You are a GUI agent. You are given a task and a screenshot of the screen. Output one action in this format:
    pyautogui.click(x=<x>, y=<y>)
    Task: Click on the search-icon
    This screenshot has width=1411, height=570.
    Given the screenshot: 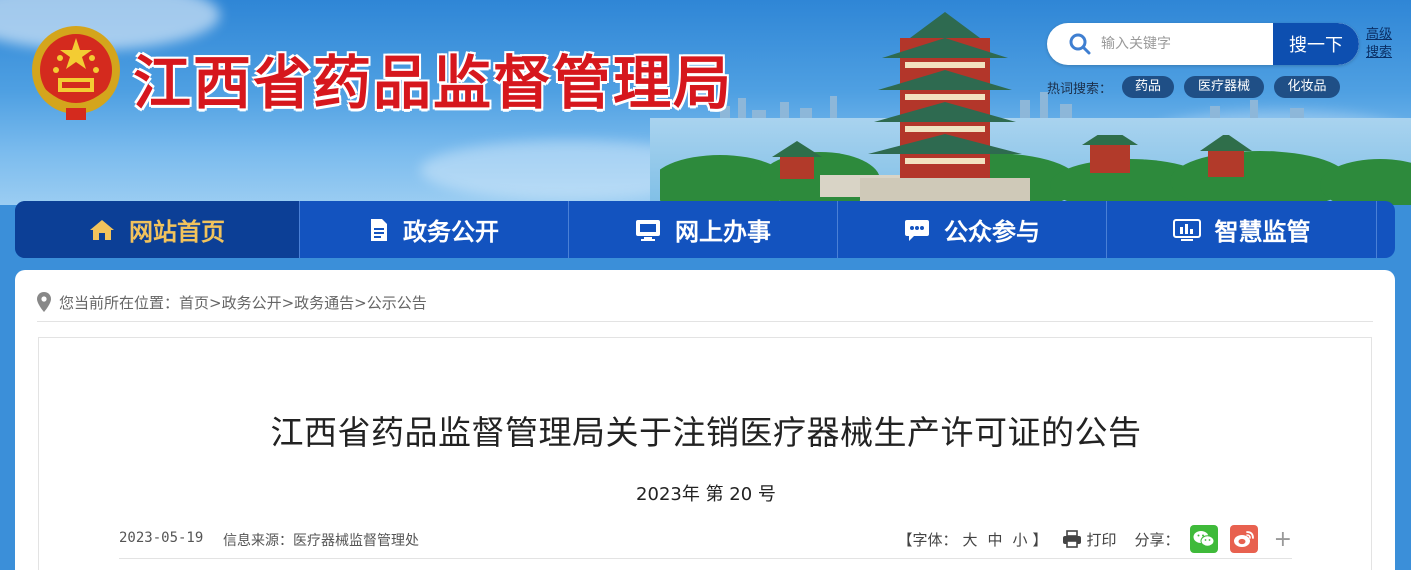 What is the action you would take?
    pyautogui.click(x=1080, y=44)
    